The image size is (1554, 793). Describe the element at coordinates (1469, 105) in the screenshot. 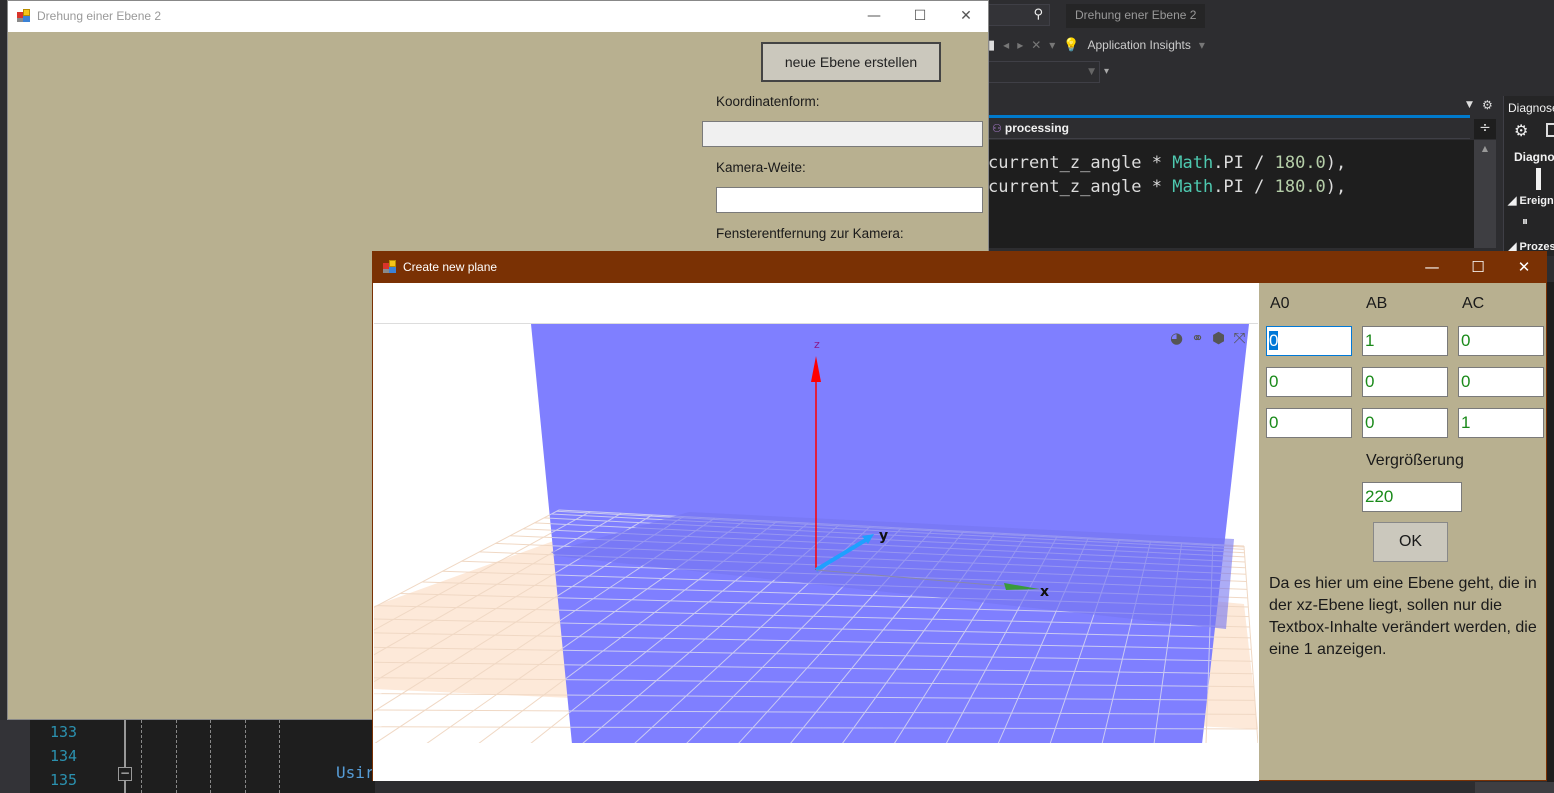

I see `tab-list-icon: ▼` at that location.